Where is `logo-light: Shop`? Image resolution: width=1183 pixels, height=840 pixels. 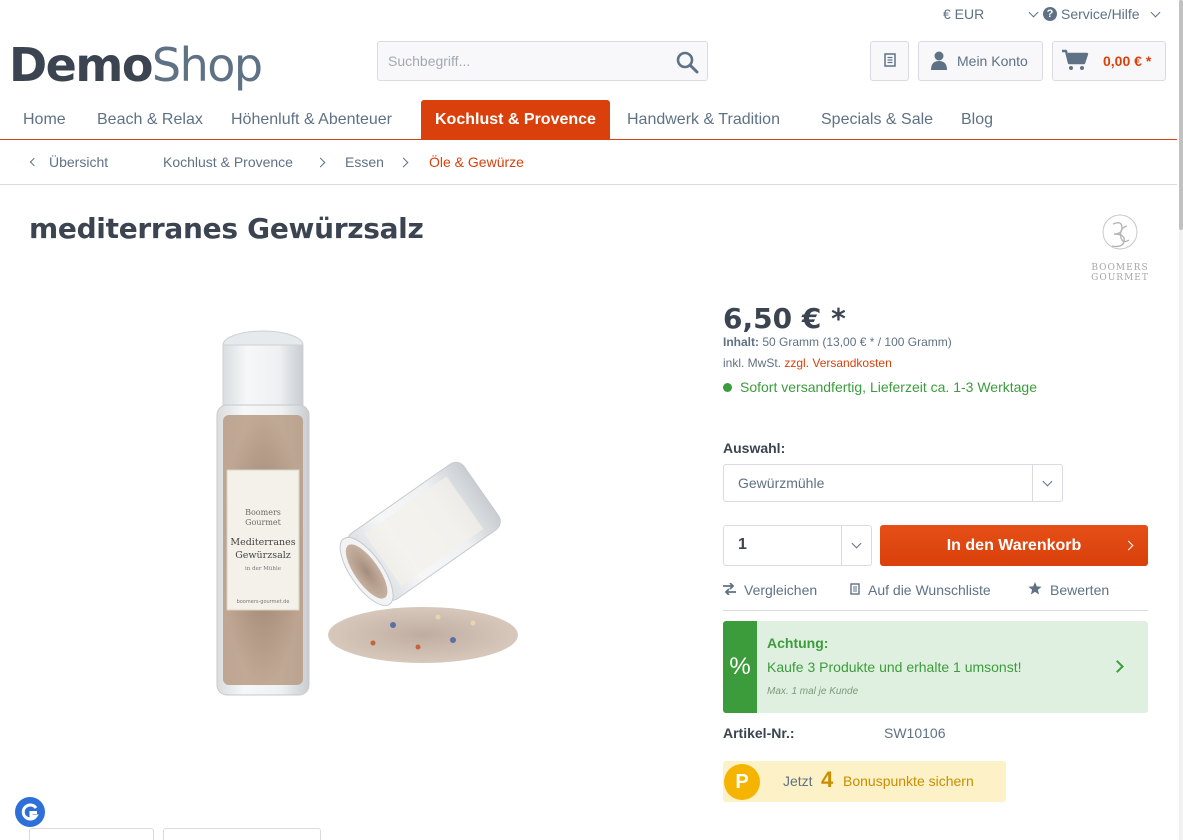 logo-light: Shop is located at coordinates (207, 65).